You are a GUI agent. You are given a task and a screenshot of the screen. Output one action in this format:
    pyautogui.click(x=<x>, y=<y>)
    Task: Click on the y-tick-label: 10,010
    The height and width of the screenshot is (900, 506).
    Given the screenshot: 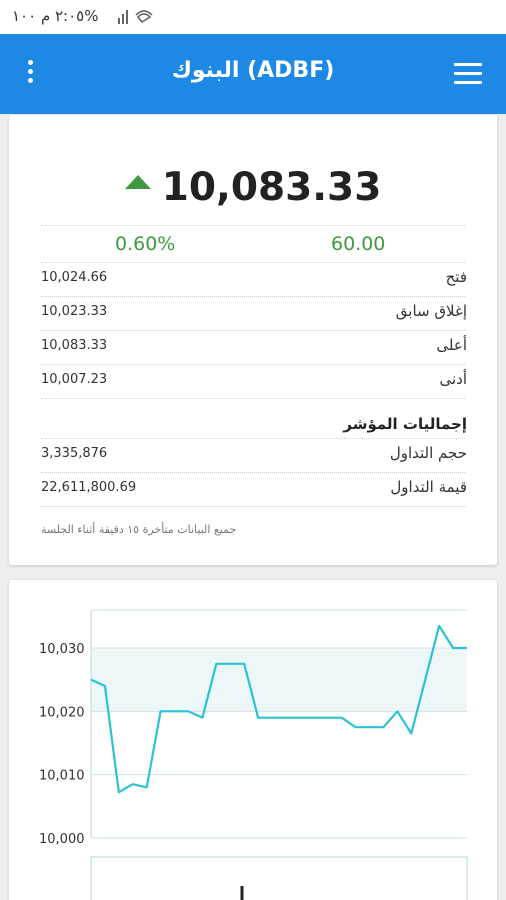 What is the action you would take?
    pyautogui.click(x=62, y=776)
    